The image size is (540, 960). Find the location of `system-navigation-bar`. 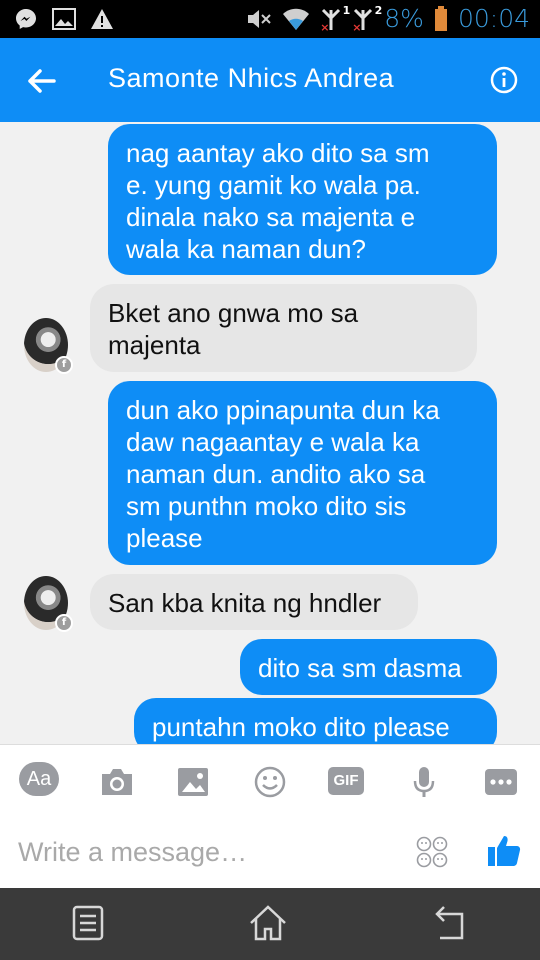

system-navigation-bar is located at coordinates (270, 924).